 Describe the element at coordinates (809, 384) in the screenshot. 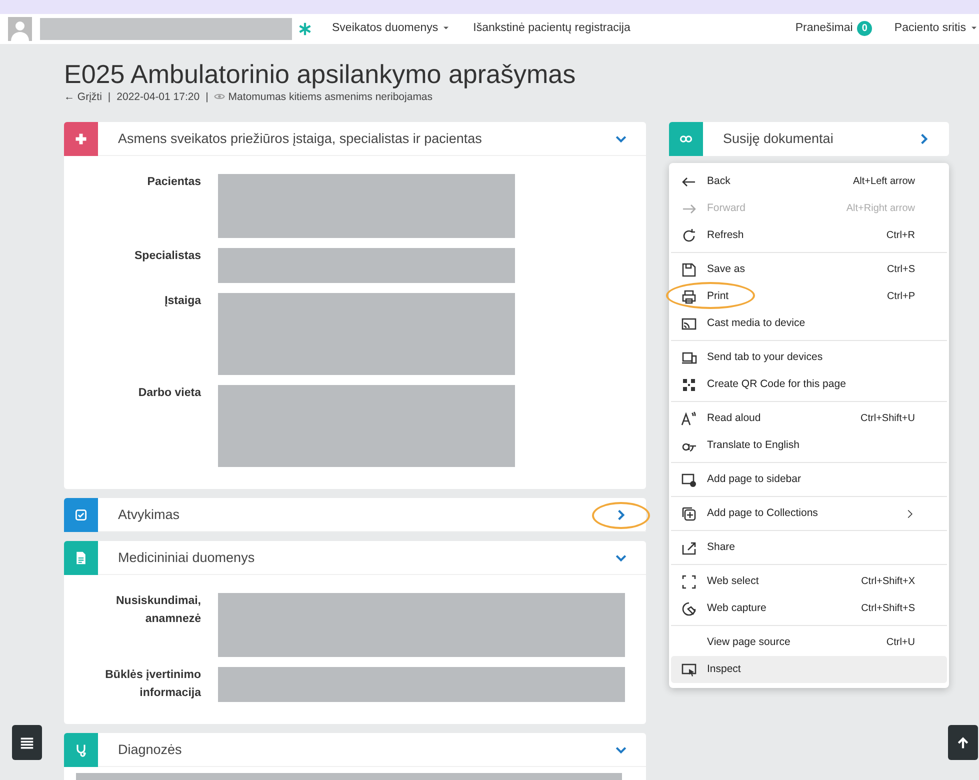

I see `menu-item: Create QR Code for this page` at that location.